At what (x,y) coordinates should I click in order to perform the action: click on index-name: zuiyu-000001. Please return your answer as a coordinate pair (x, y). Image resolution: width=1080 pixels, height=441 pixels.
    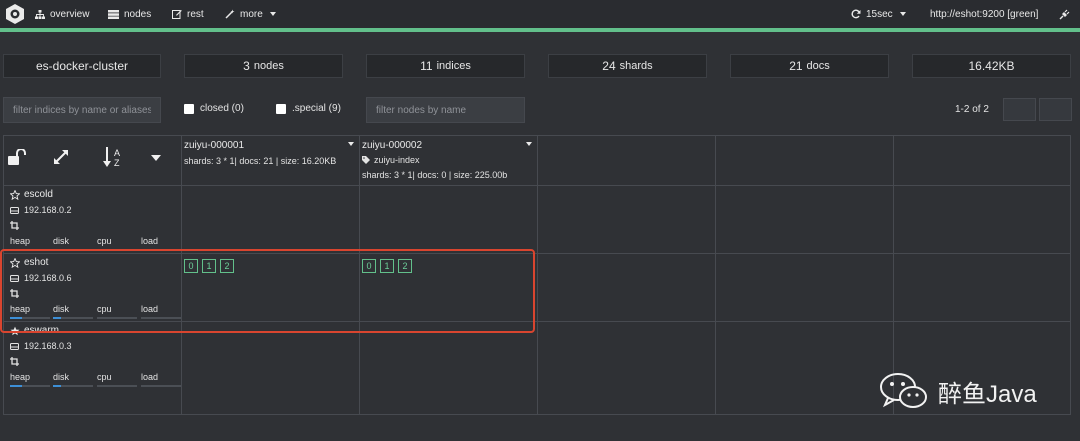
    Looking at the image, I should click on (214, 145).